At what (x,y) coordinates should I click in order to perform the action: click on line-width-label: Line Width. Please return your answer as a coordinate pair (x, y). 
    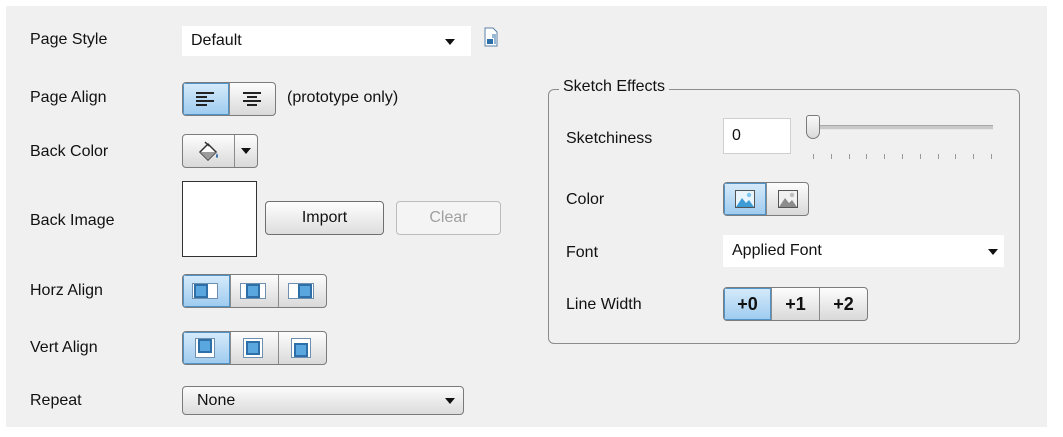
    Looking at the image, I should click on (604, 304).